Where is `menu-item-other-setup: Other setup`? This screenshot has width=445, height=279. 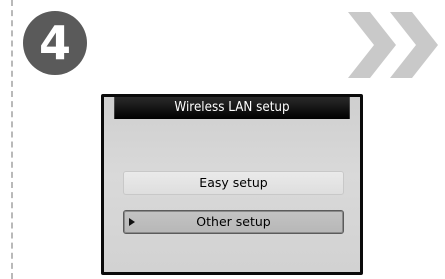 menu-item-other-setup: Other setup is located at coordinates (233, 222).